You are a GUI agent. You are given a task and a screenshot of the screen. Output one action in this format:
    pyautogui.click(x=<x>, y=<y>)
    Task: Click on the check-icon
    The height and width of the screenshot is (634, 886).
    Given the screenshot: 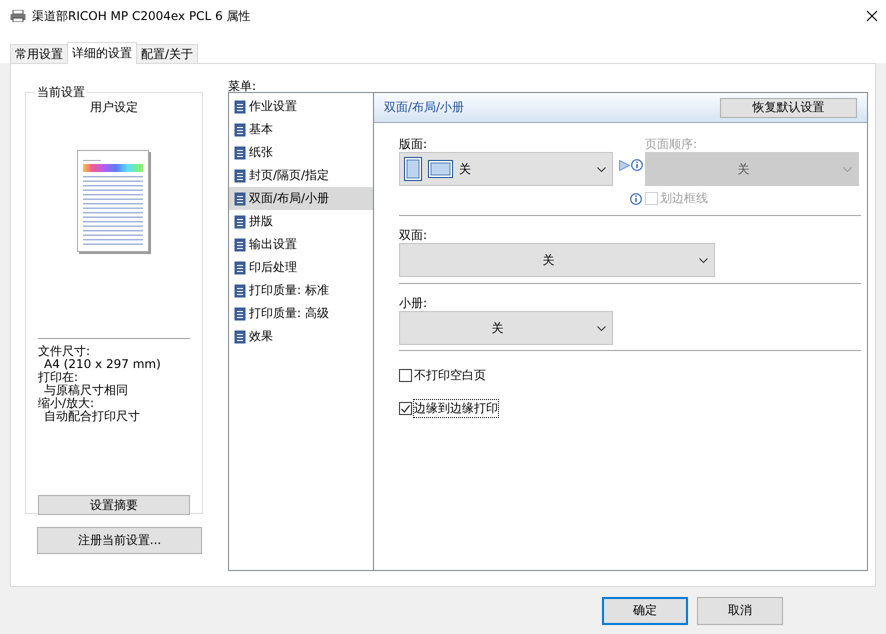 What is the action you would take?
    pyautogui.click(x=405, y=408)
    